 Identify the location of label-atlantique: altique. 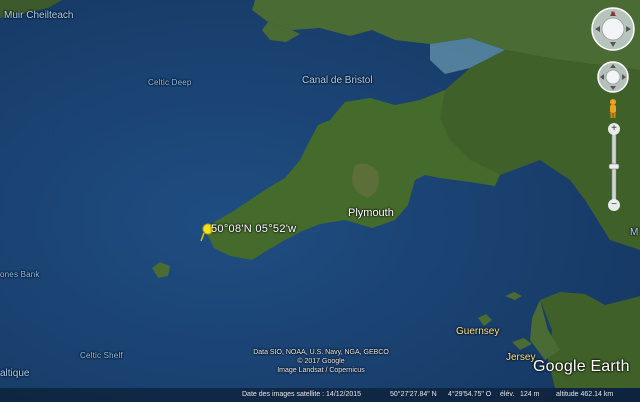
(15, 373).